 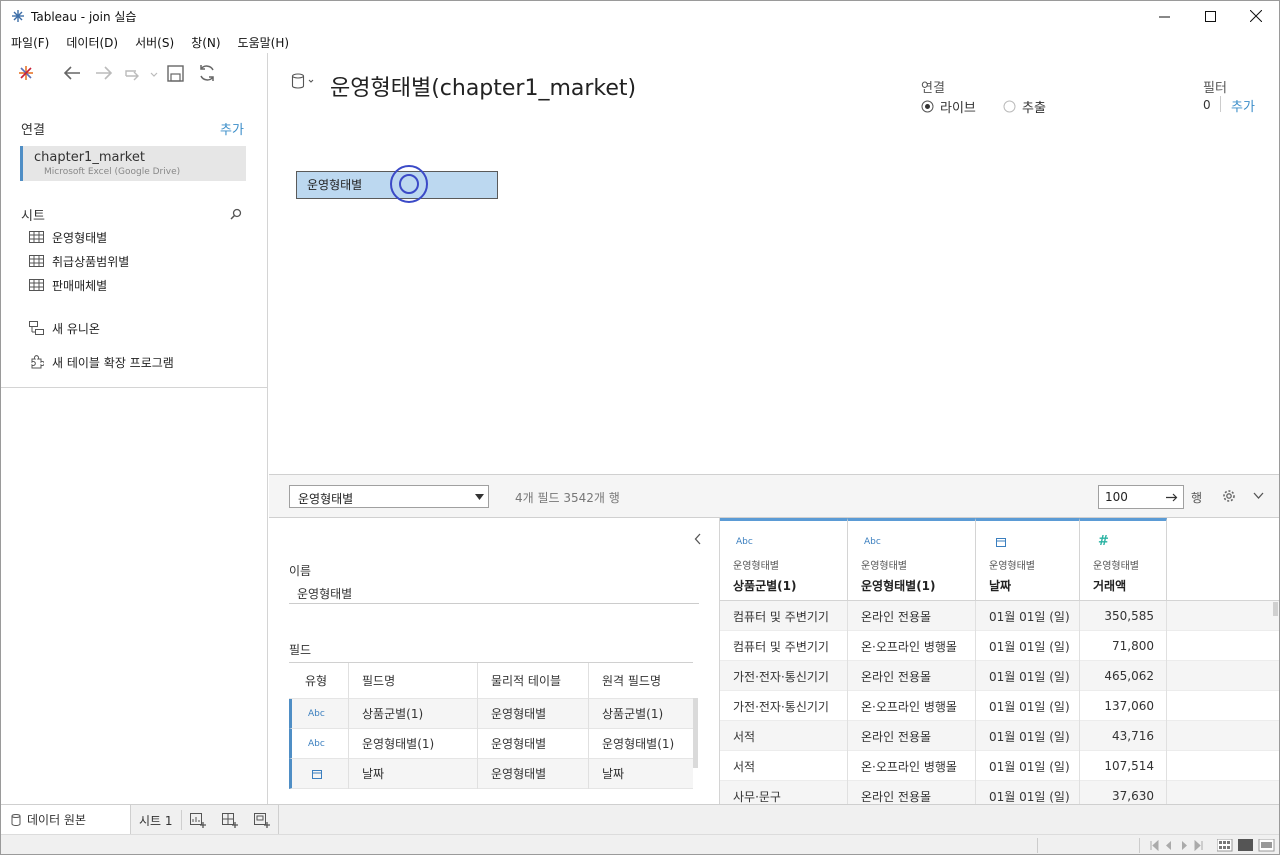 What do you see at coordinates (1141, 497) in the screenshot?
I see `rows-input: 100` at bounding box center [1141, 497].